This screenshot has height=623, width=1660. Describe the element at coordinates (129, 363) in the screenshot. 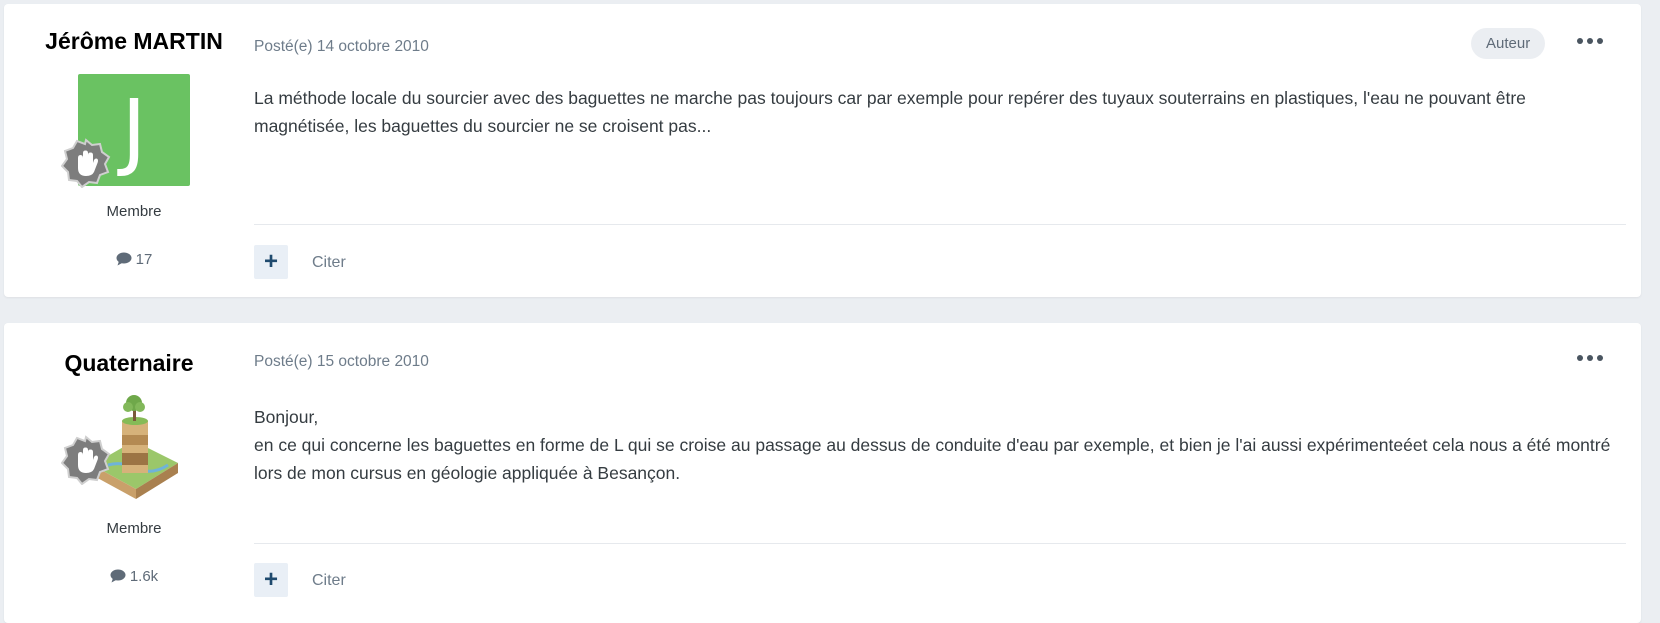

I see `author-name: Quaternaire` at that location.